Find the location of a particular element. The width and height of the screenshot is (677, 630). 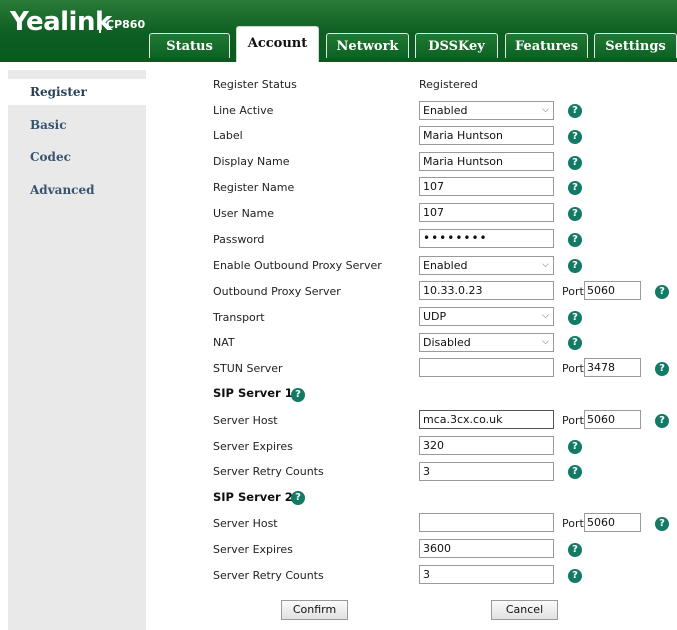

register-name-input: 107 is located at coordinates (486, 186).